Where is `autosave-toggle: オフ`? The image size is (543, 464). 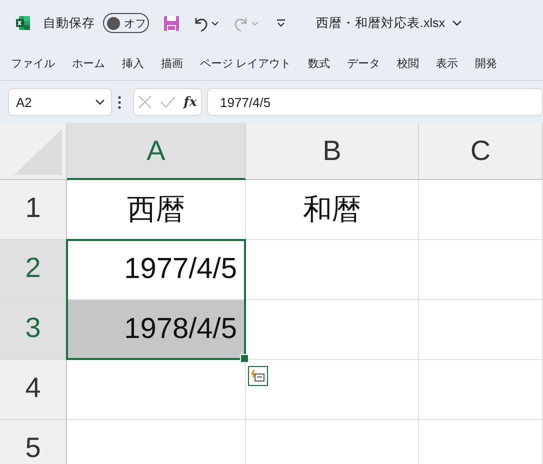 autosave-toggle: オフ is located at coordinates (126, 23).